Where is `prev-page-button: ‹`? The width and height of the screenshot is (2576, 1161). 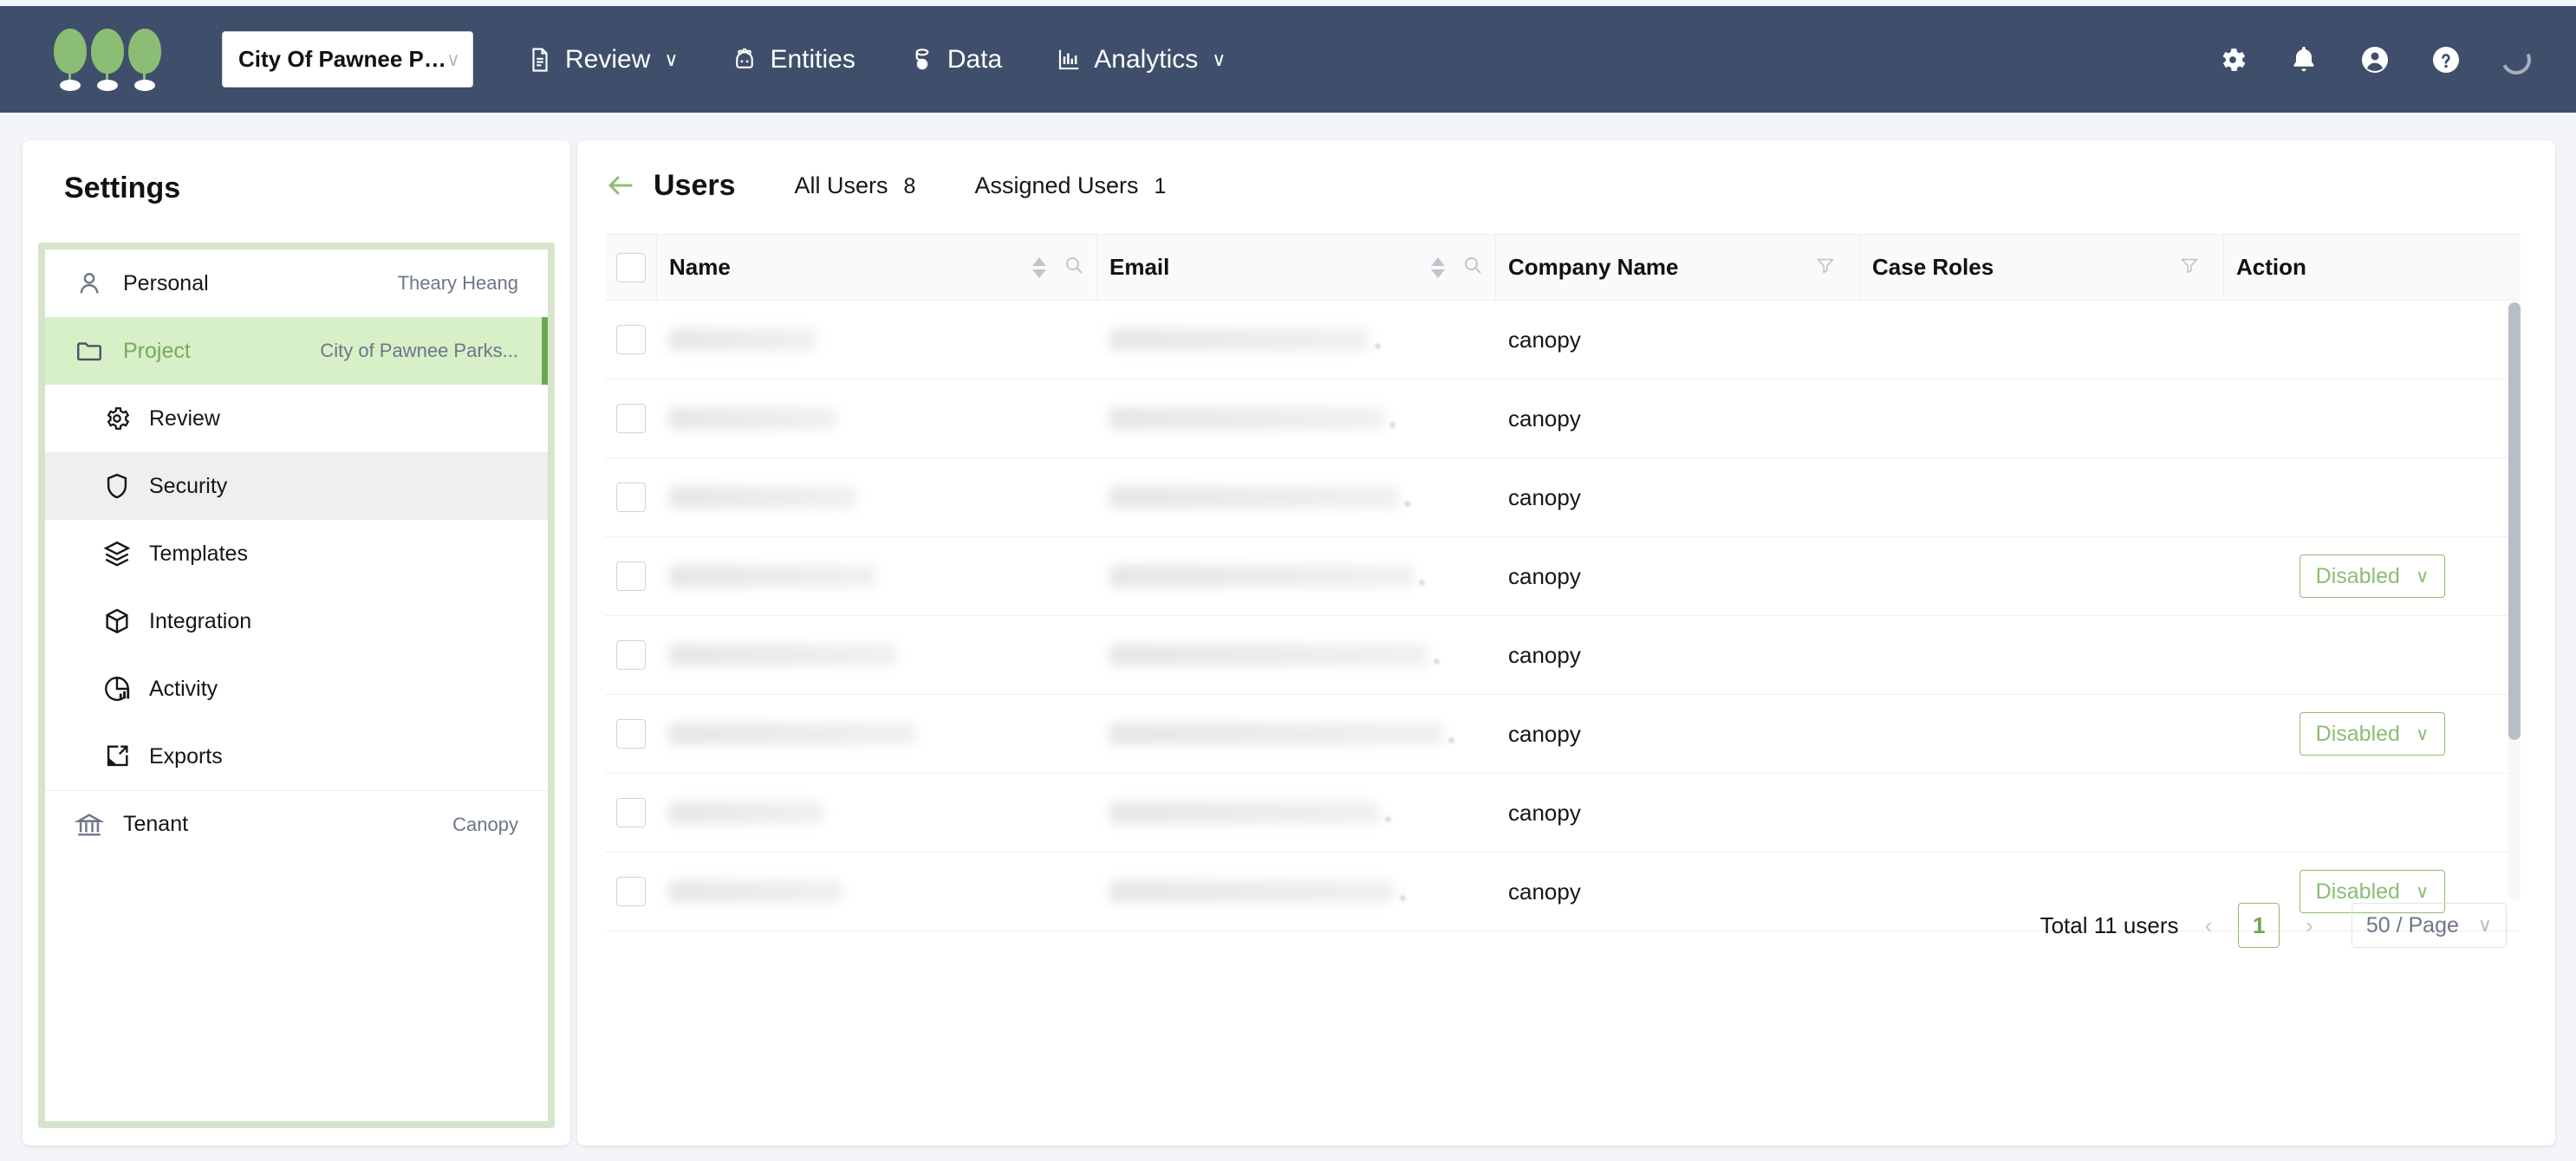
prev-page-button: ‹ is located at coordinates (2209, 926).